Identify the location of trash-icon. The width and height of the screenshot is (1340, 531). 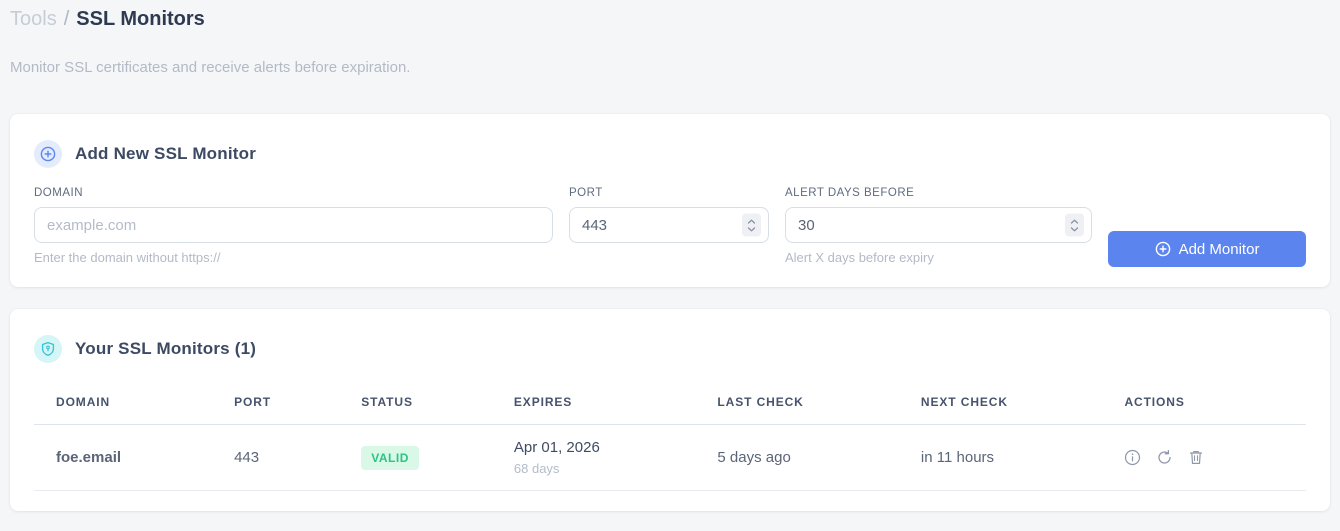
(1196, 457).